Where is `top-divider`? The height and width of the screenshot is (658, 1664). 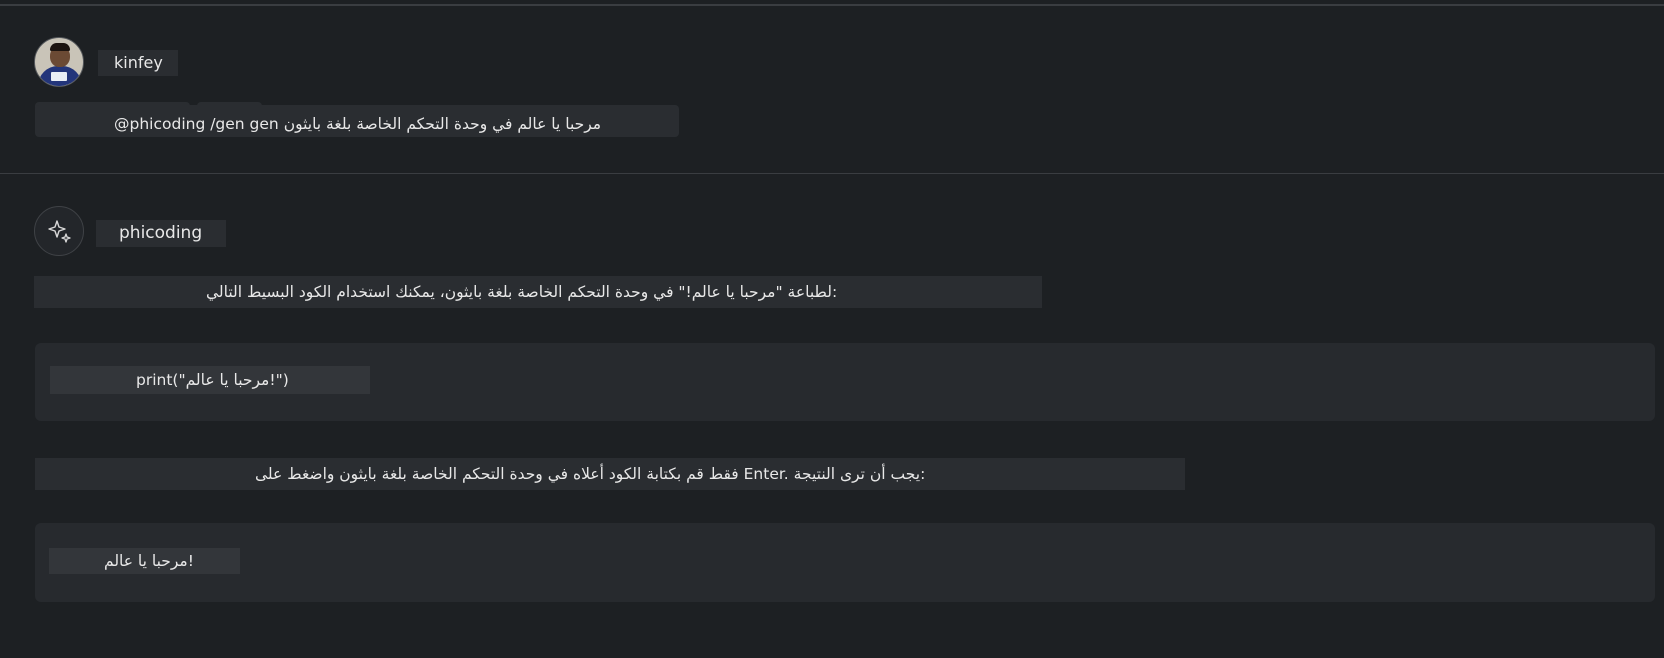
top-divider is located at coordinates (832, 5).